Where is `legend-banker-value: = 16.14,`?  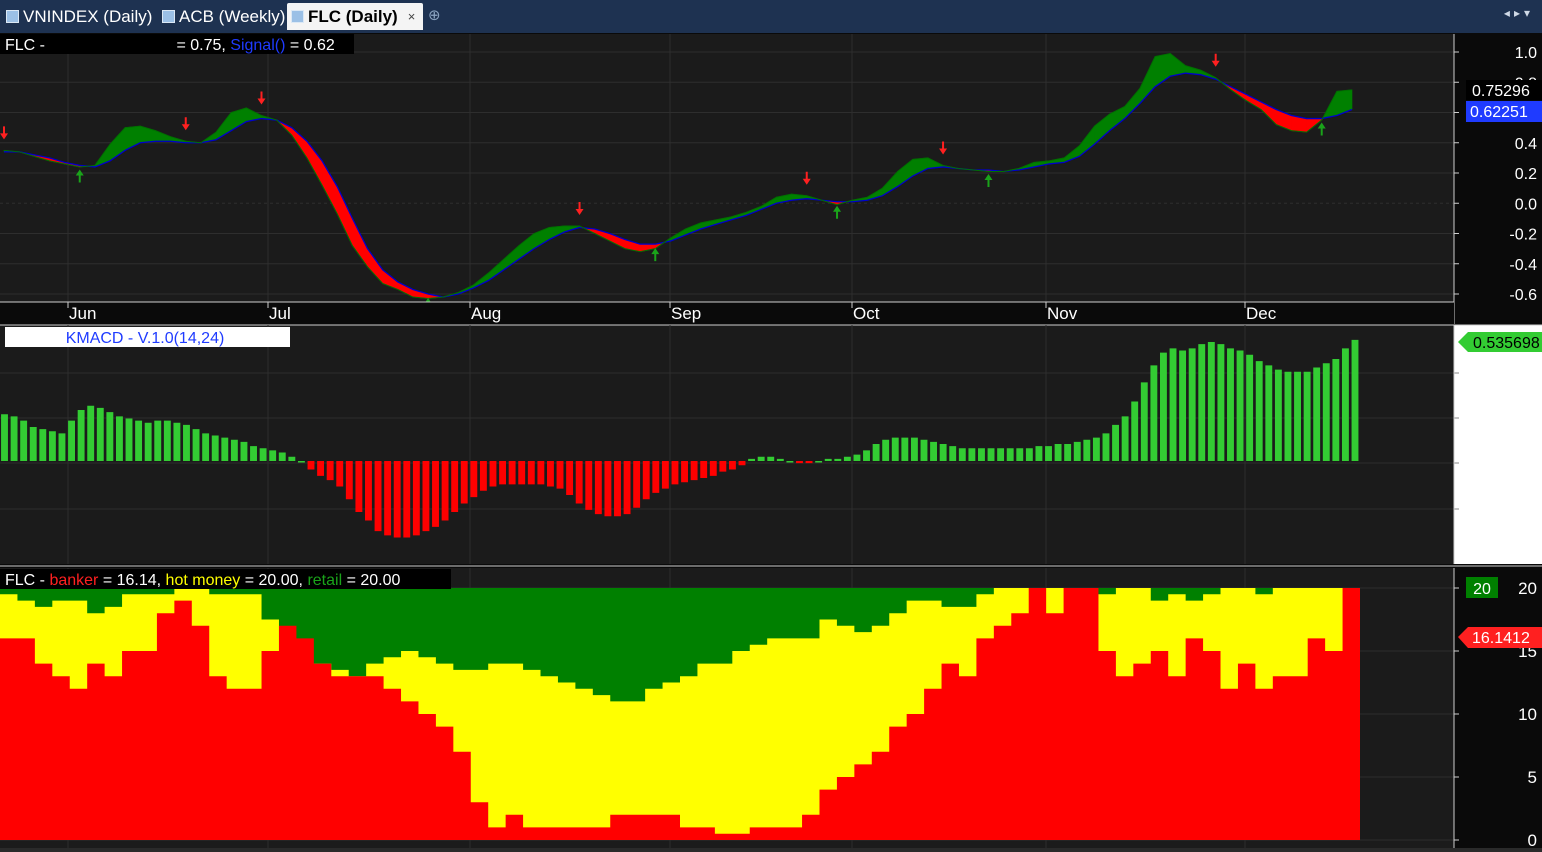 legend-banker-value: = 16.14, is located at coordinates (131, 580).